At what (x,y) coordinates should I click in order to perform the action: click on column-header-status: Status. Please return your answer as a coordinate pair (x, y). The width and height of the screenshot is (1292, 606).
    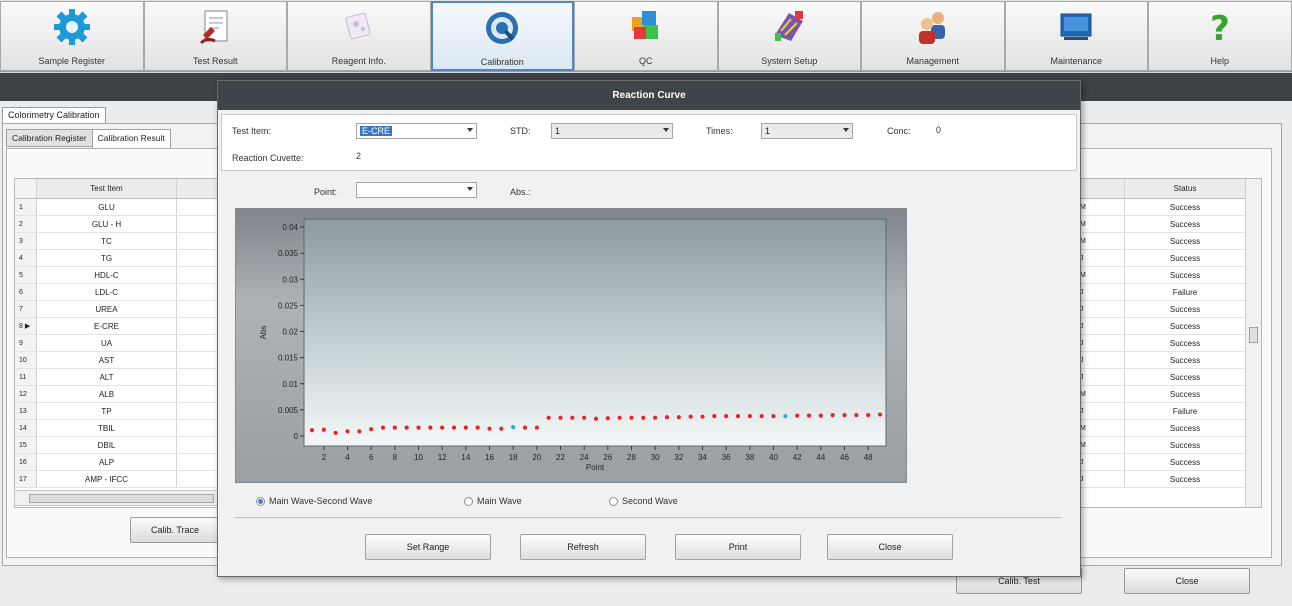
    Looking at the image, I should click on (1185, 188).